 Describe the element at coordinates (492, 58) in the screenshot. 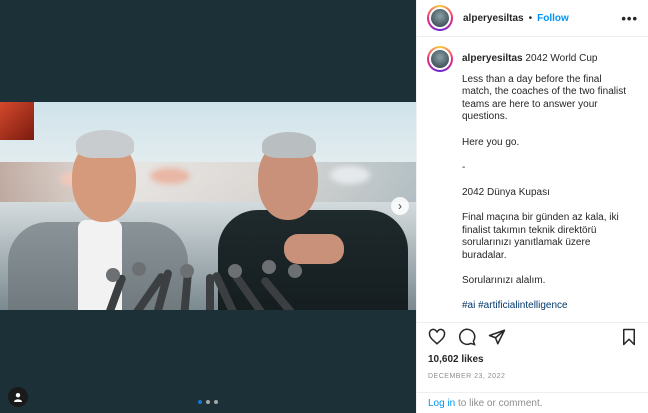

I see `caption-username: alperyesiltas` at that location.